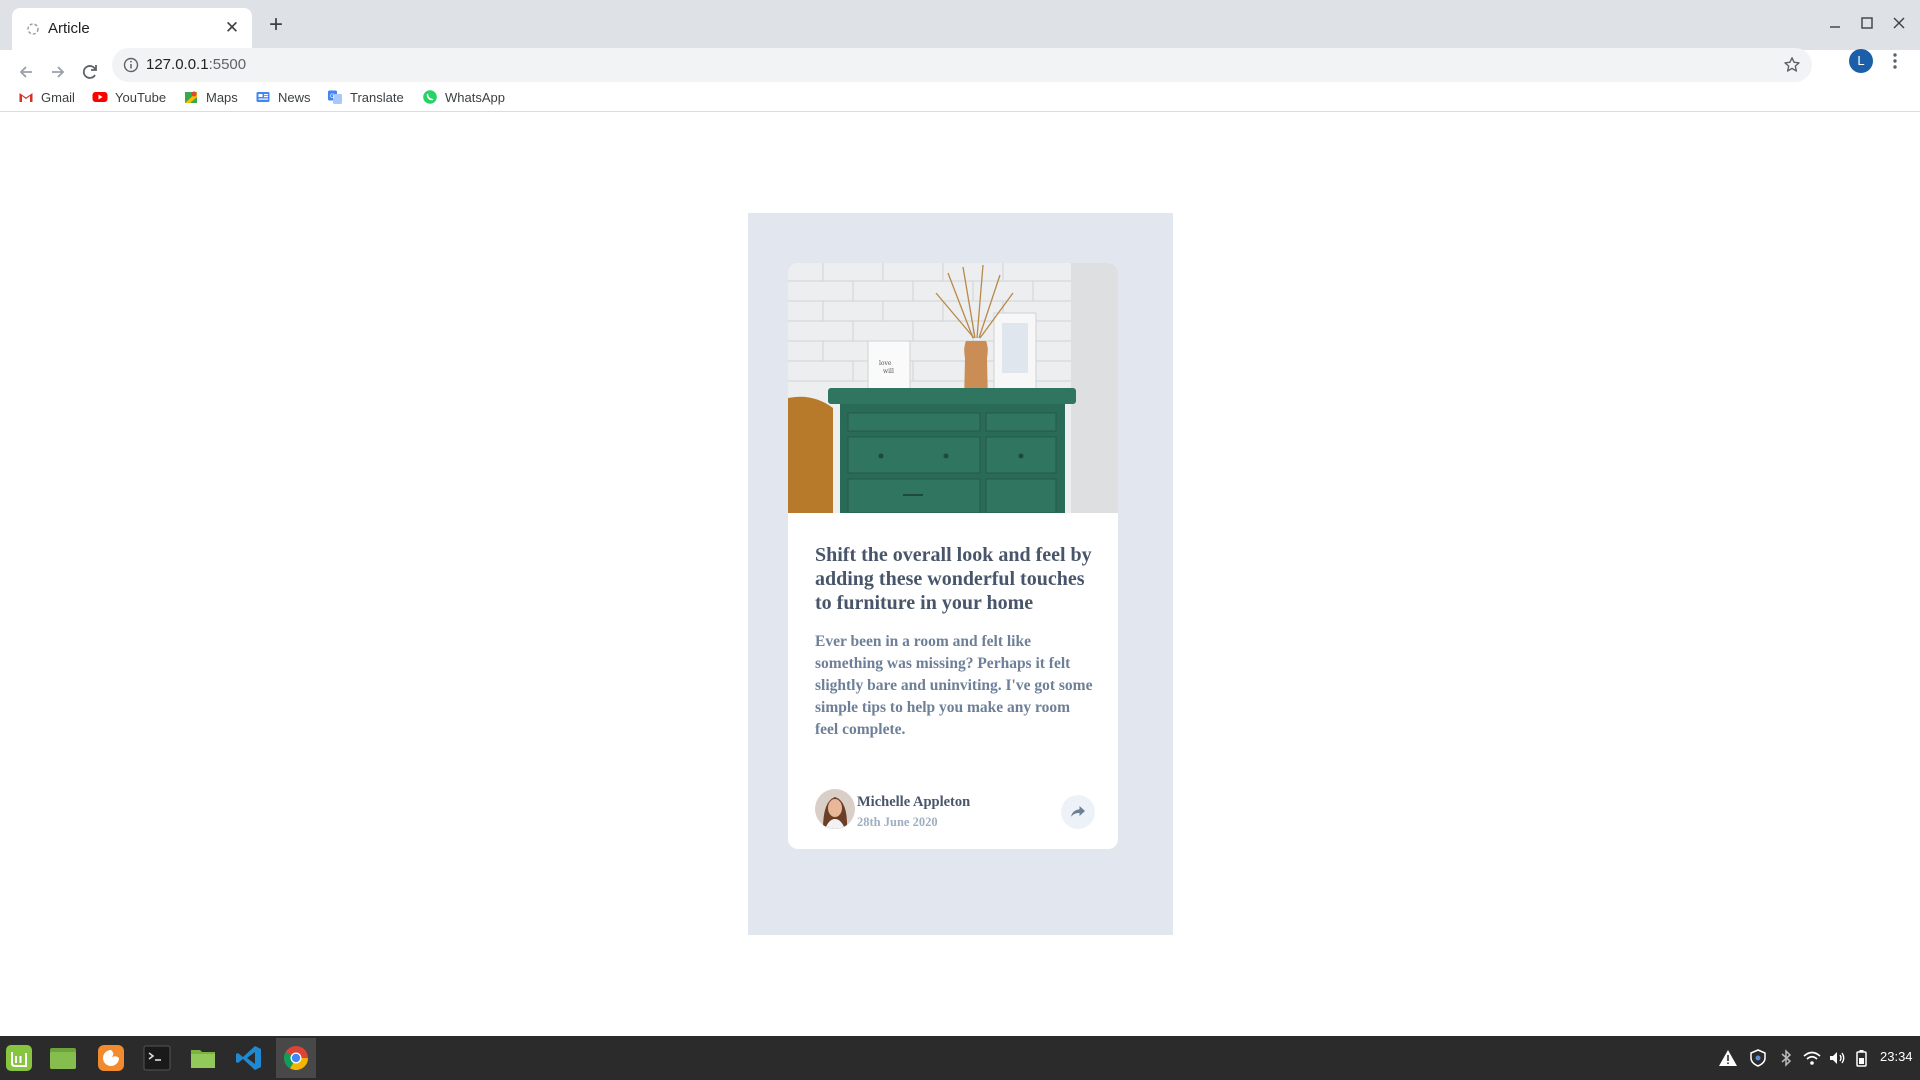  What do you see at coordinates (897, 822) in the screenshot?
I see `publish-date: 28th June 2020` at bounding box center [897, 822].